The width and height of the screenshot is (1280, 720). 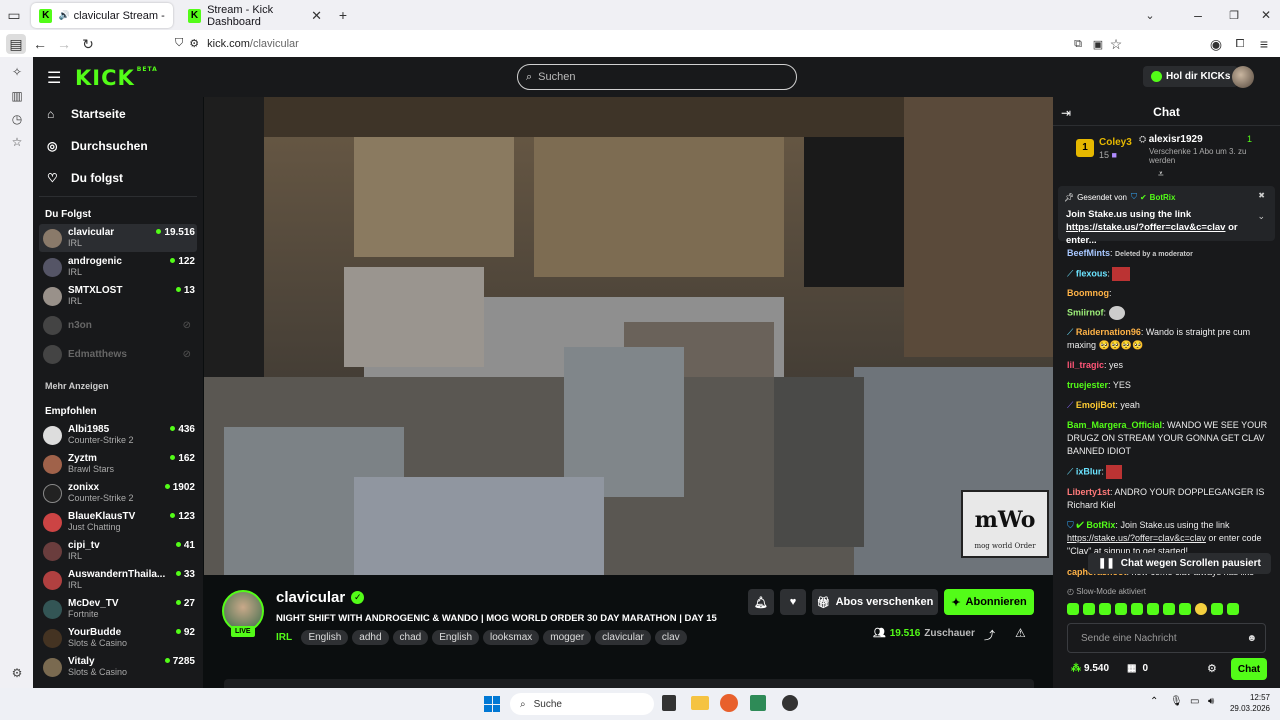 I want to click on nav-following: ♡ Du folgst, so click(x=85, y=178).